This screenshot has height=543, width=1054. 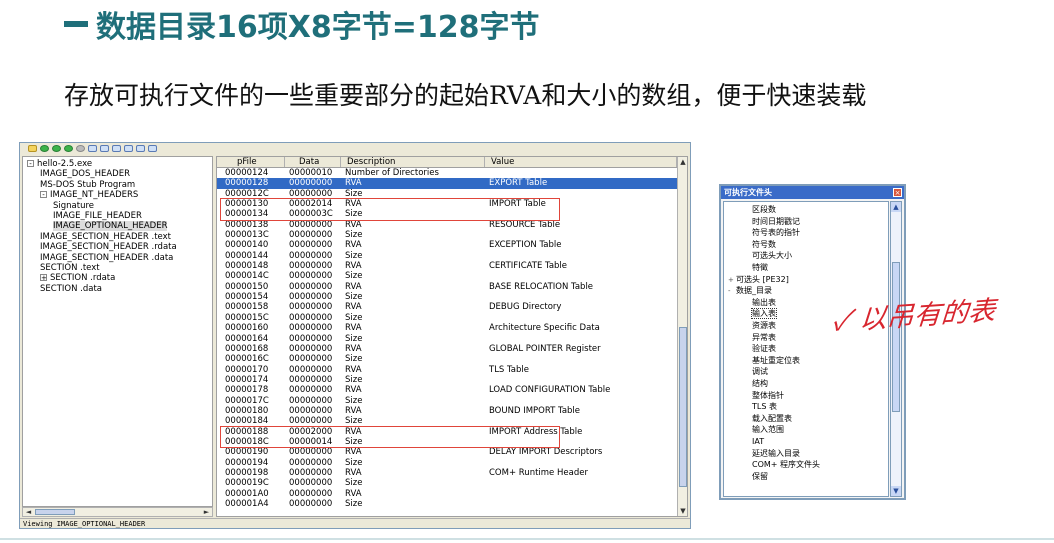 What do you see at coordinates (447, 494) in the screenshot?
I see `table-row: 000001A0 00000000 RVA` at bounding box center [447, 494].